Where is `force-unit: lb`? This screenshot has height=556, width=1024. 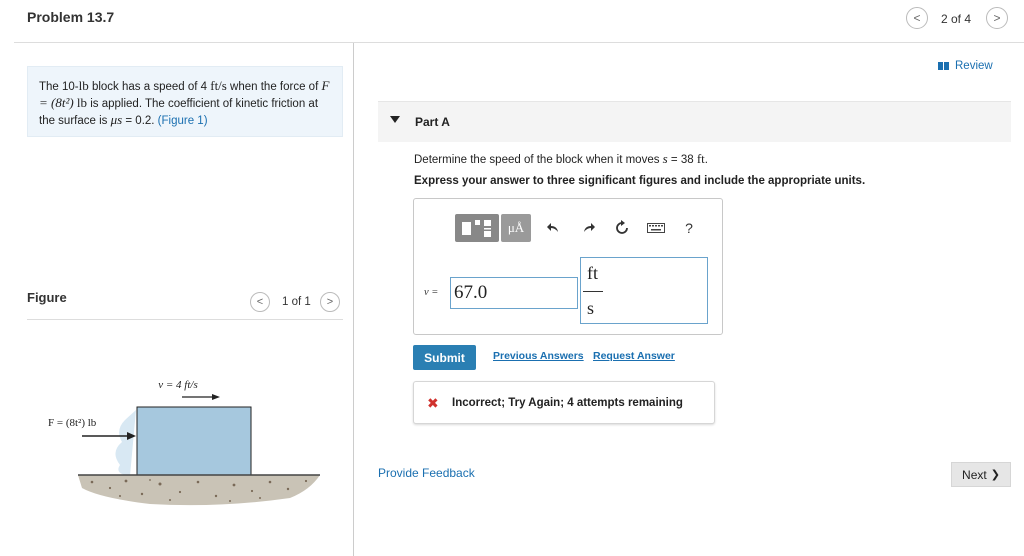 force-unit: lb is located at coordinates (82, 102).